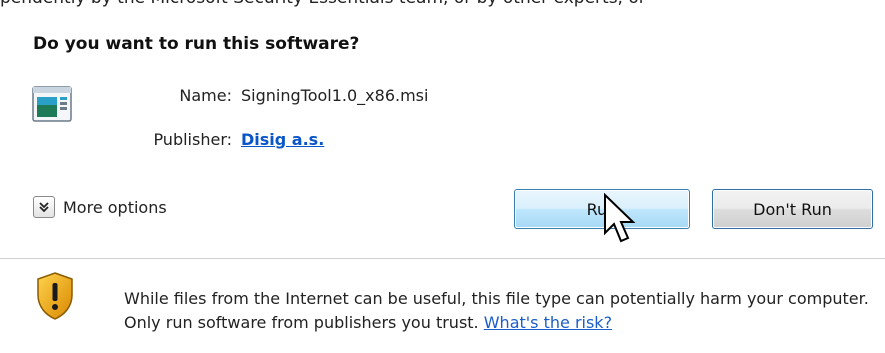  Describe the element at coordinates (792, 209) in the screenshot. I see `dont-run-button: Don't Run` at that location.